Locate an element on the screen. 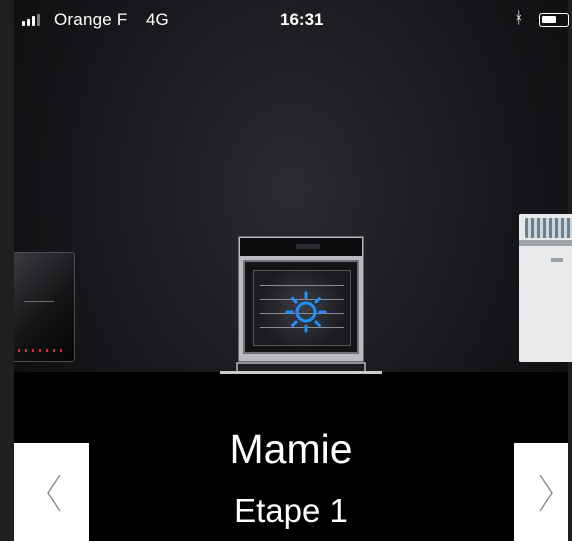  battery-icon is located at coordinates (554, 20).